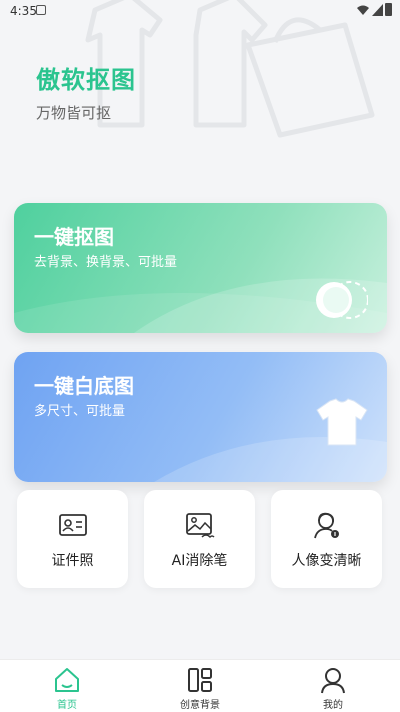  I want to click on tab-home-label: 首页, so click(67, 705).